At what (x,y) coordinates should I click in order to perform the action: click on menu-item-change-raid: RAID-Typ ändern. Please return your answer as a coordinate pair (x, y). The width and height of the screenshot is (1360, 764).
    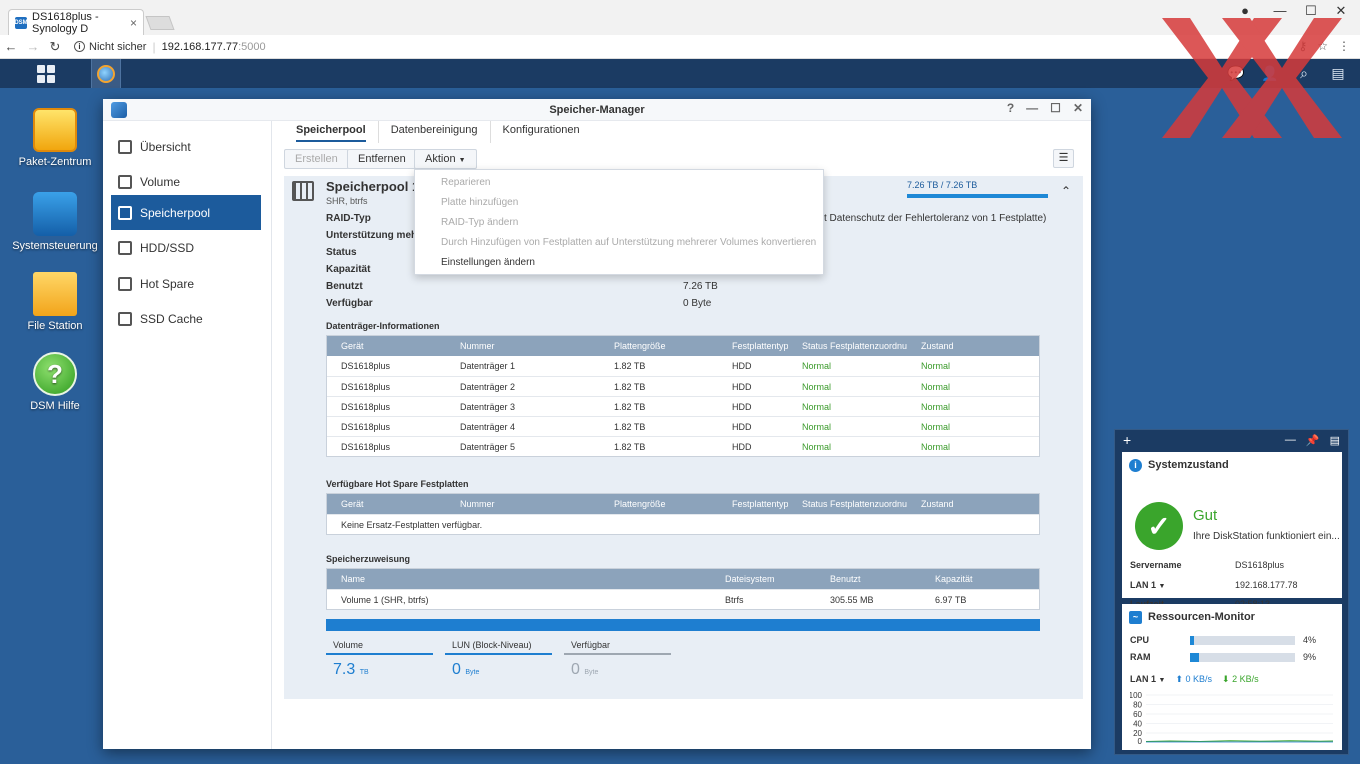
    Looking at the image, I should click on (619, 223).